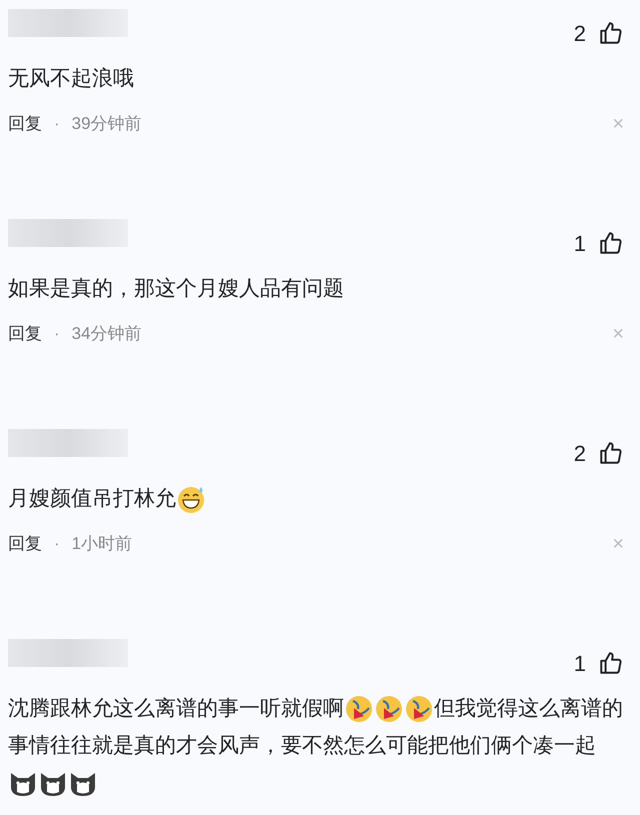  What do you see at coordinates (107, 334) in the screenshot?
I see `comment-time: 34分钟前` at bounding box center [107, 334].